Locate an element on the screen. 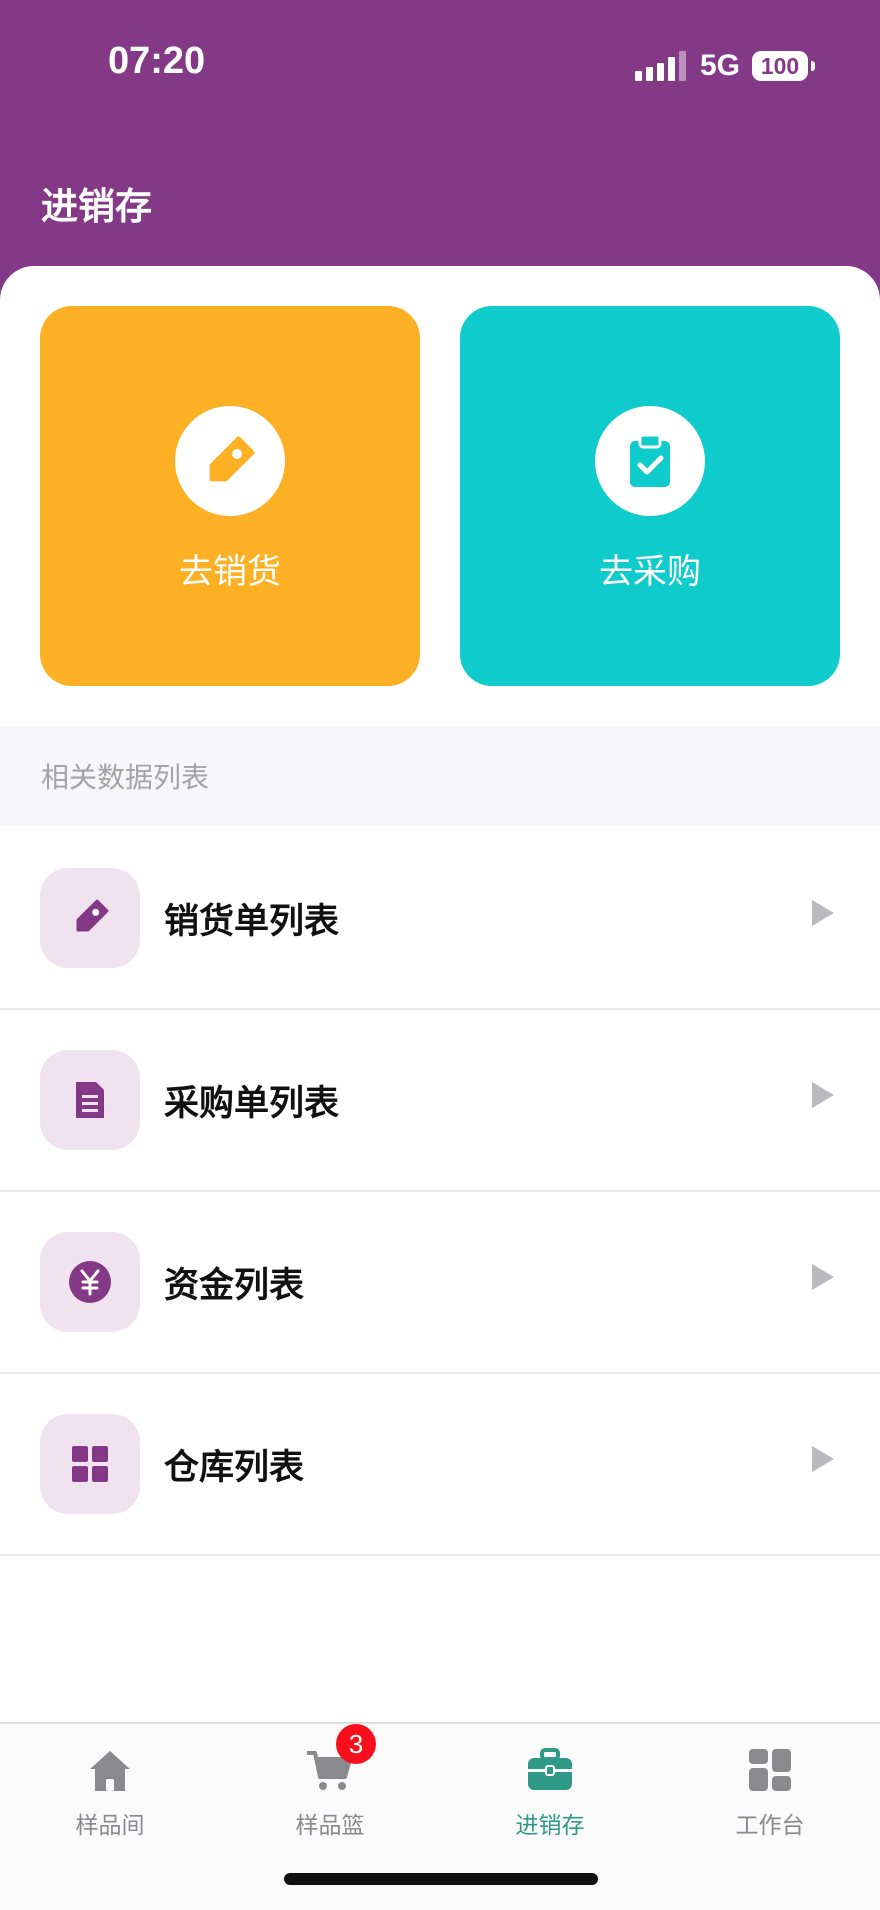 This screenshot has height=1910, width=880. list-item-purchase-orders: 采购单列表 is located at coordinates (440, 1101).